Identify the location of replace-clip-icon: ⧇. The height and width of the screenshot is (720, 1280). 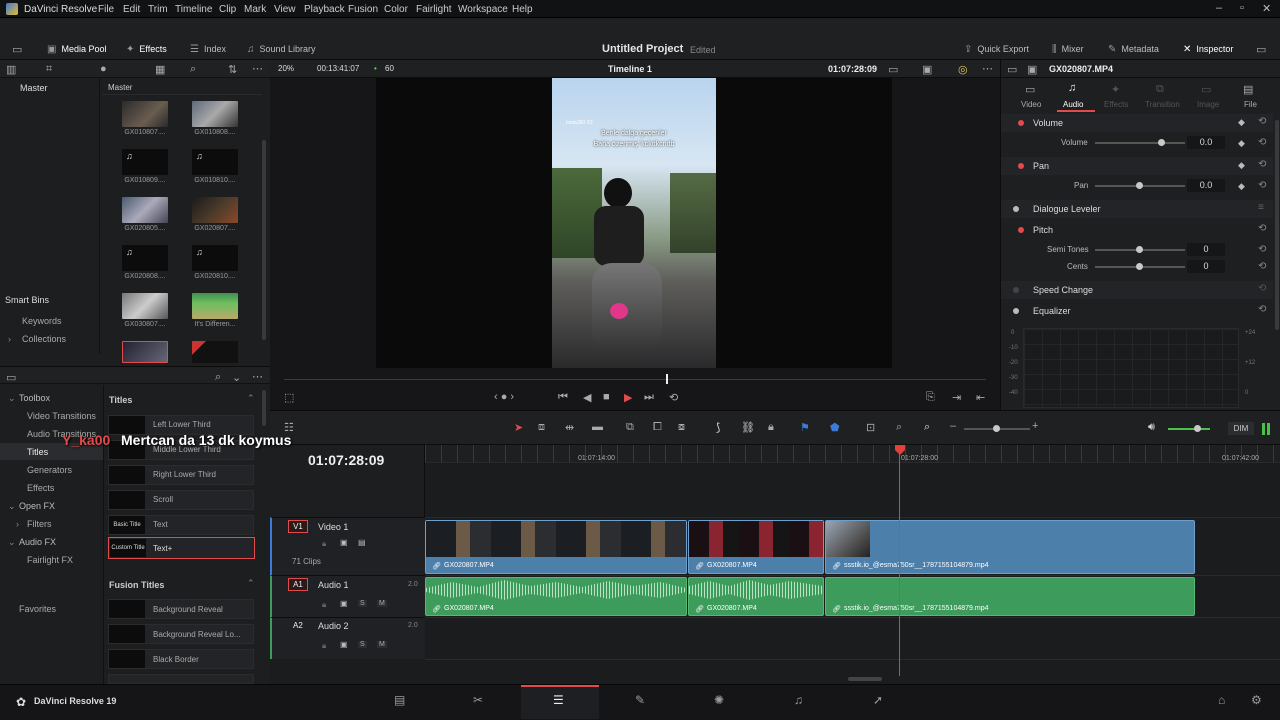
(681, 427).